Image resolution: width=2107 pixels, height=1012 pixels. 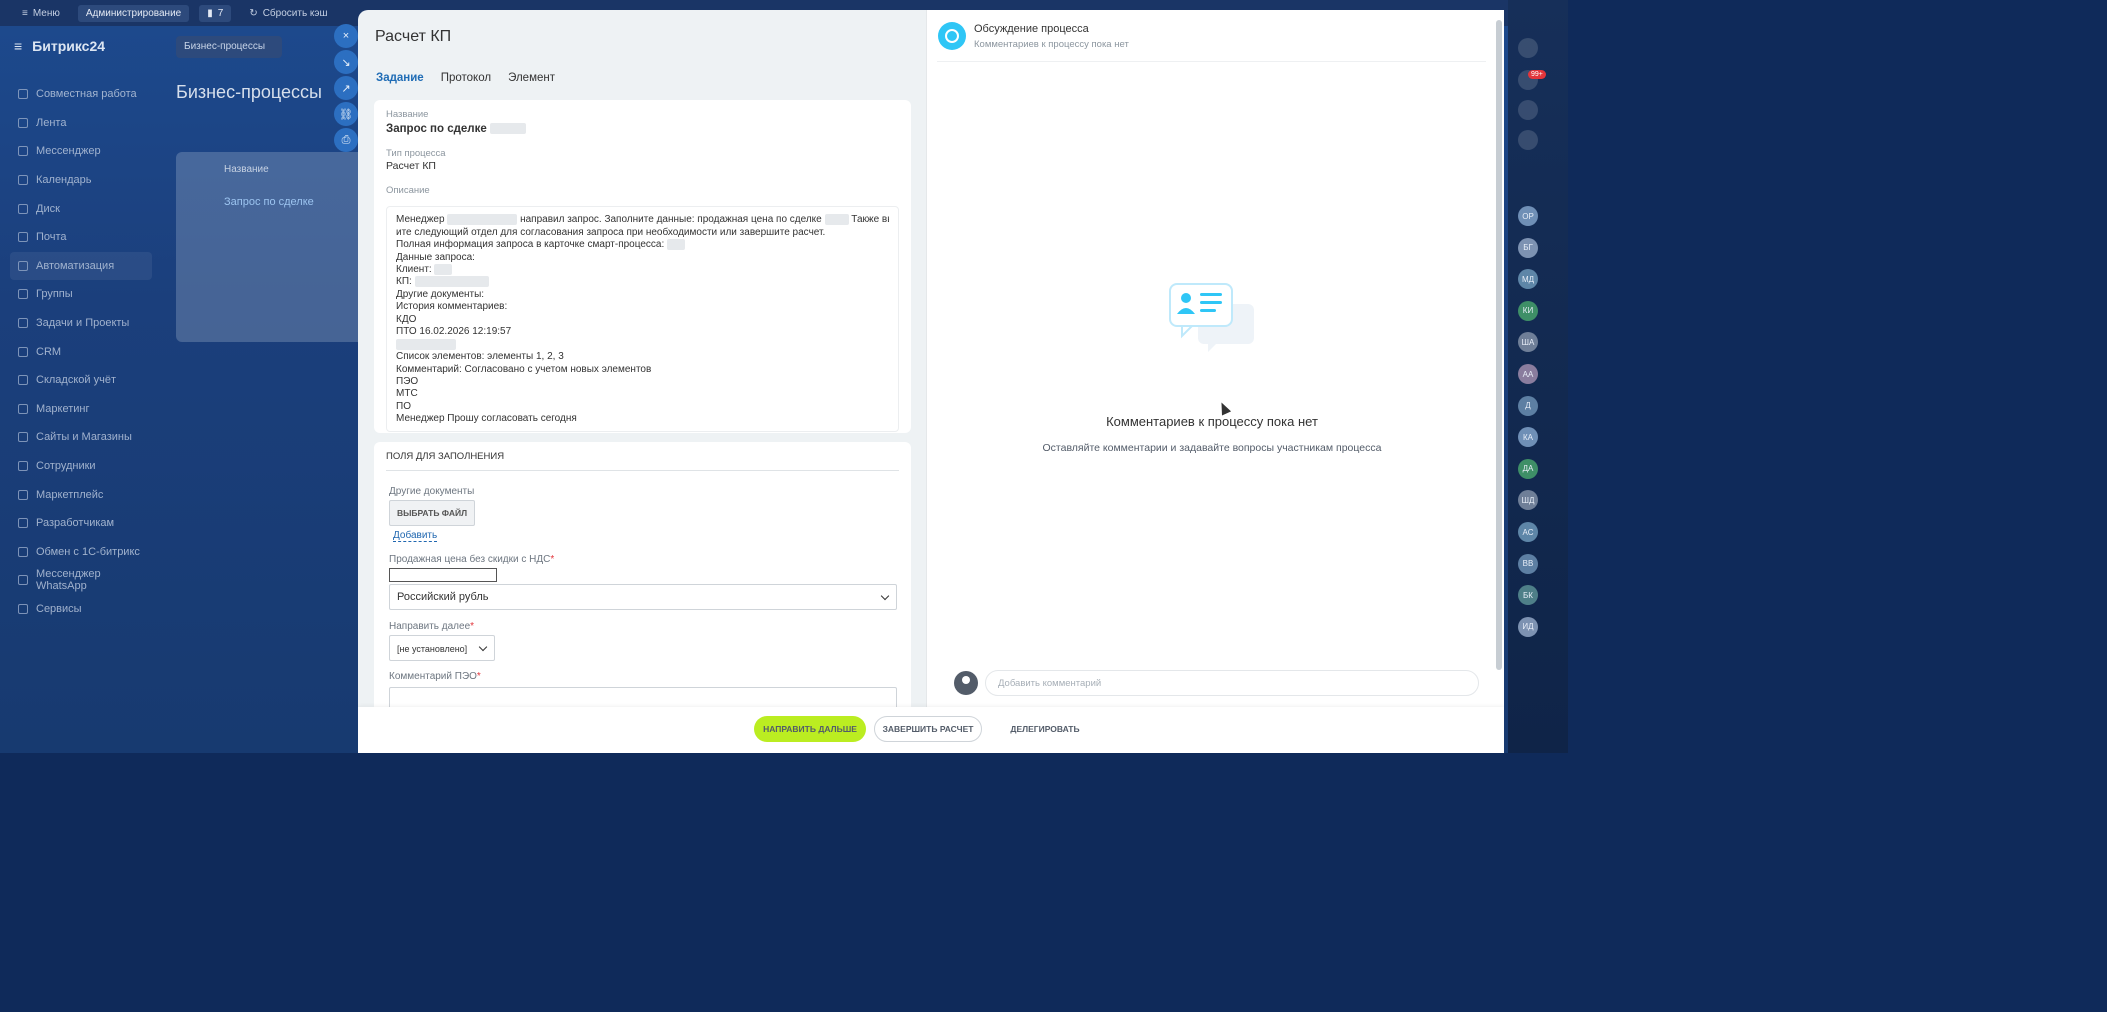 I want to click on contact-avatar: ШД, so click(x=1528, y=500).